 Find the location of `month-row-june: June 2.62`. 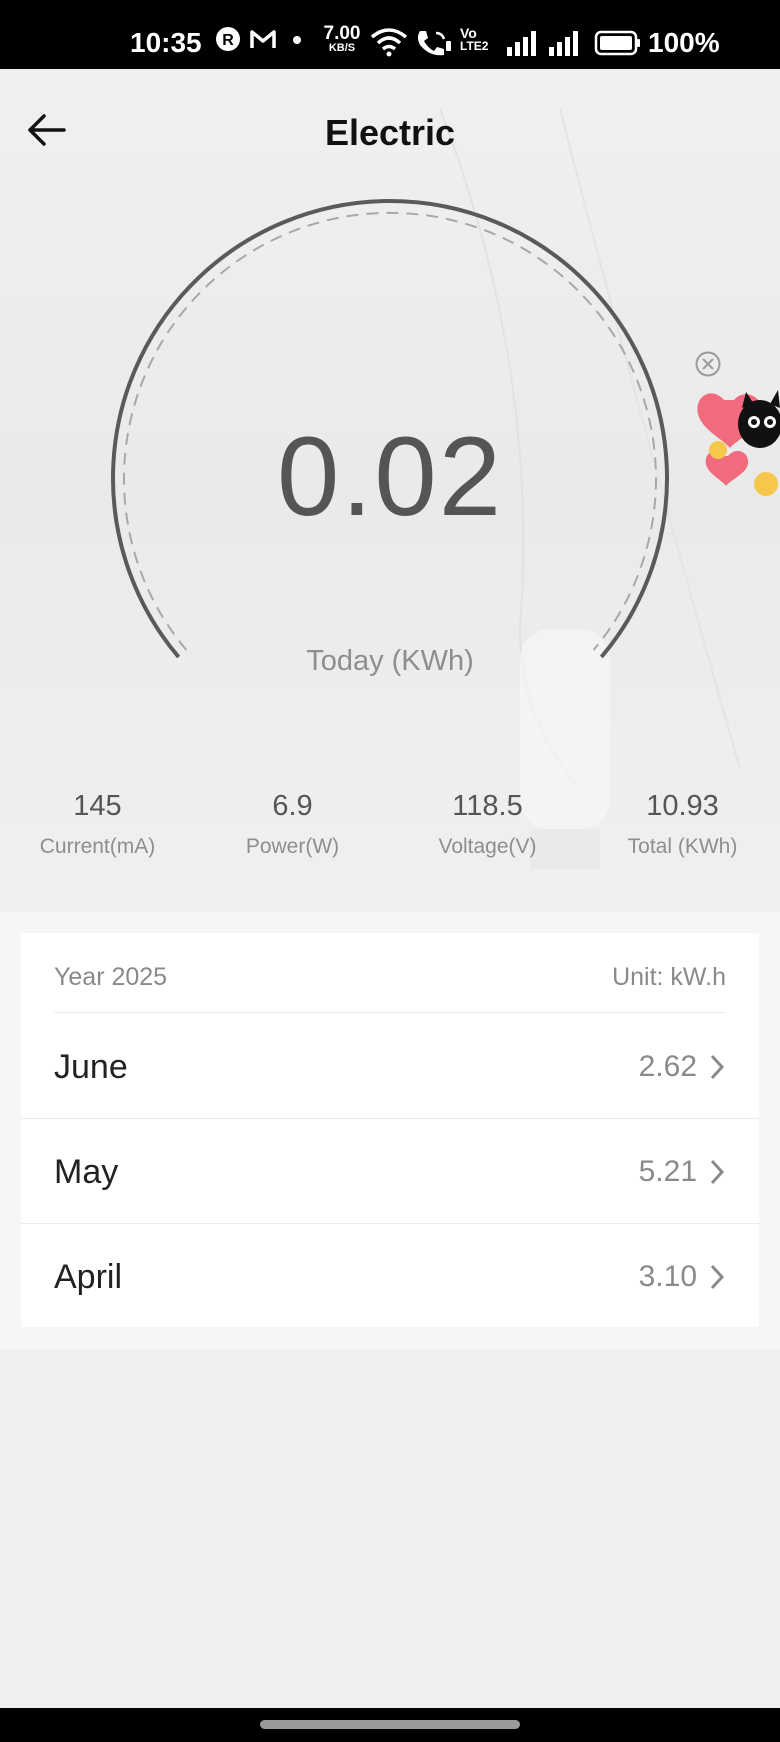

month-row-june: June 2.62 is located at coordinates (390, 1066).